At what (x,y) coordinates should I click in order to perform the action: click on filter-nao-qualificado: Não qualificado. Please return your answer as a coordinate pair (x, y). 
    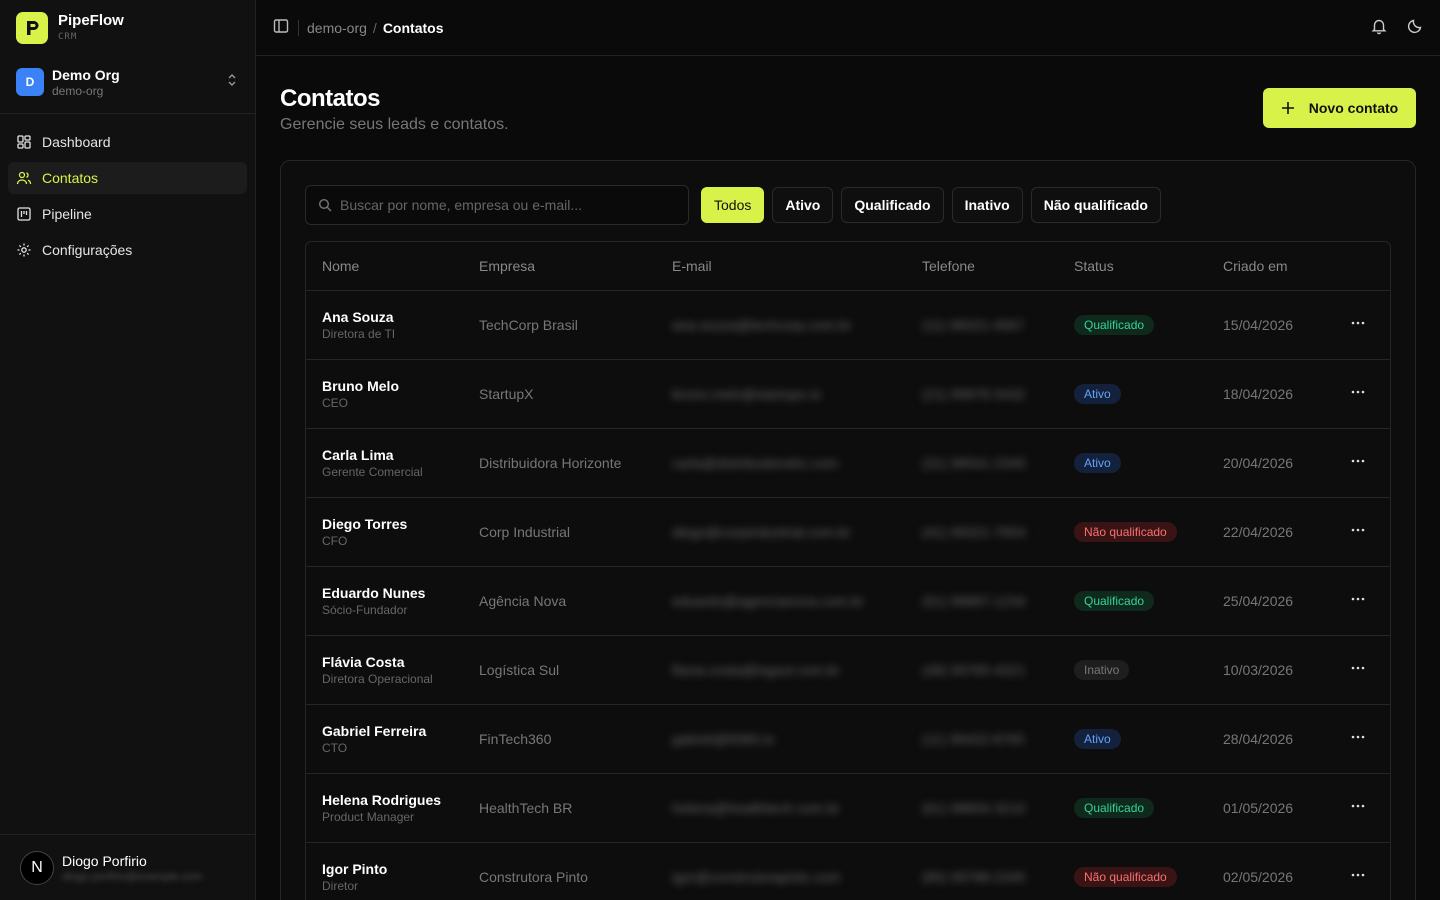
    Looking at the image, I should click on (1095, 205).